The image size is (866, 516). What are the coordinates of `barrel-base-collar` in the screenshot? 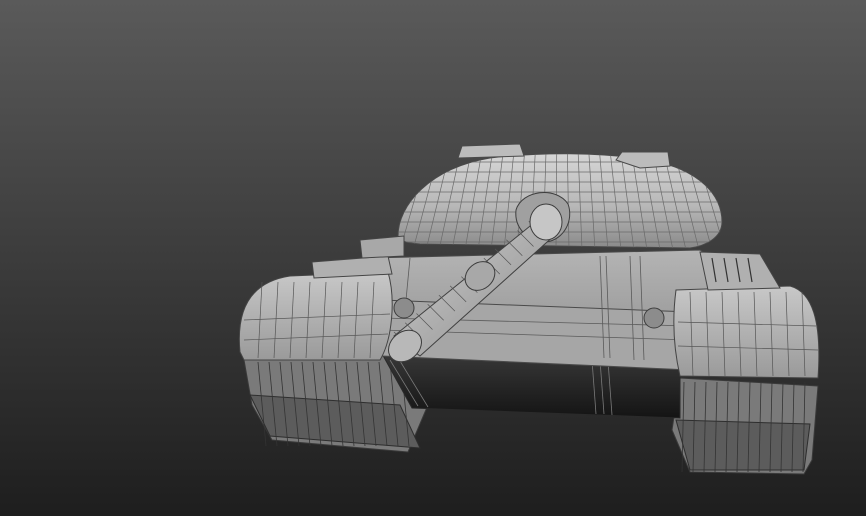 It's located at (546, 222).